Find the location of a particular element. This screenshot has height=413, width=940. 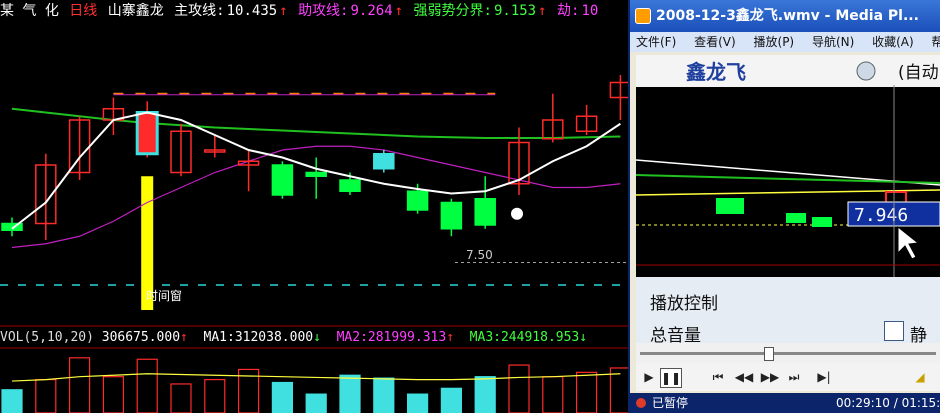

seek-bar is located at coordinates (788, 353).